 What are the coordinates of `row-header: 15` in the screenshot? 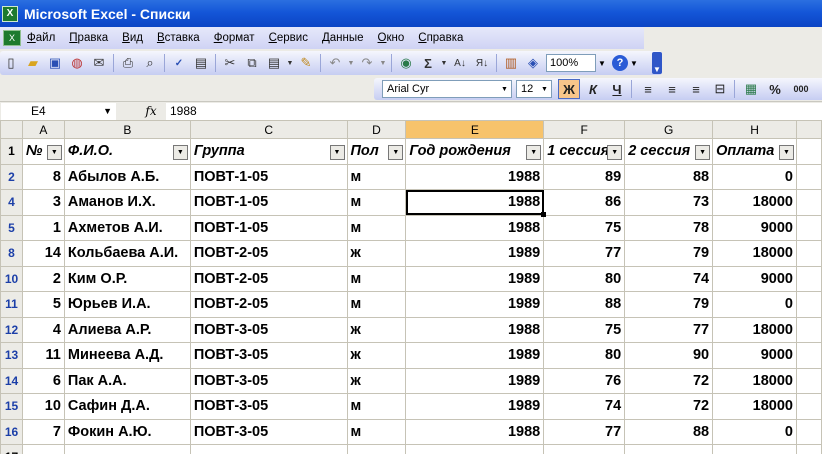 It's located at (11, 406).